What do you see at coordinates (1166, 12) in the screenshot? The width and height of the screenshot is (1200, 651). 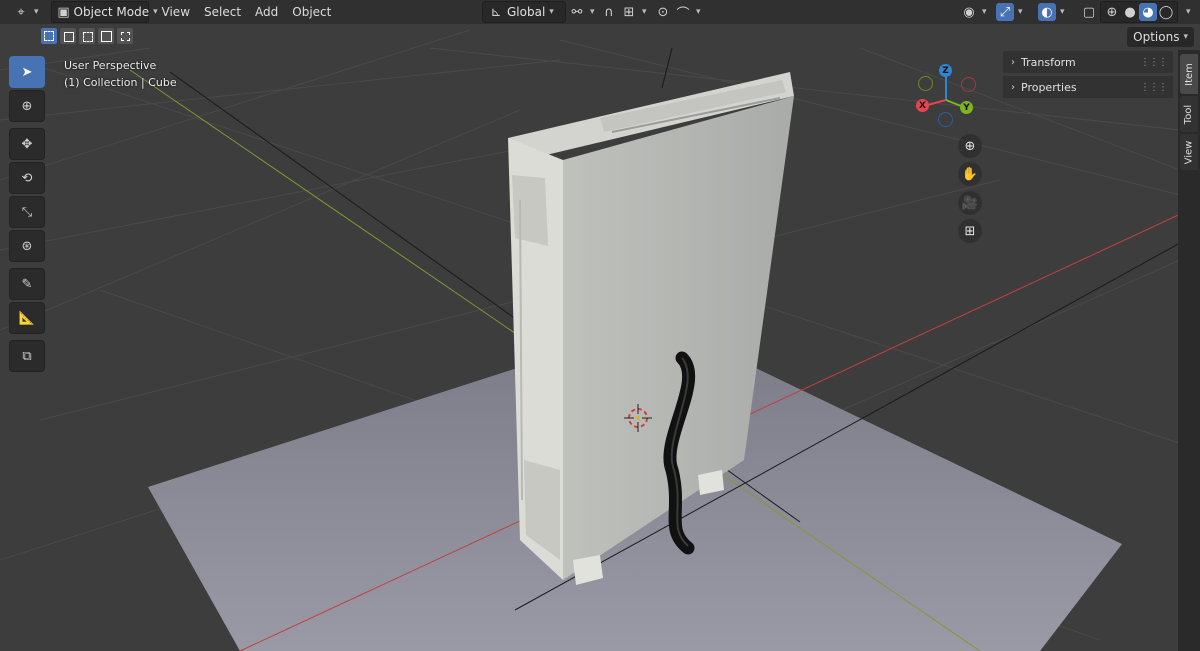 I see `rendered-shading-icon: ◯` at bounding box center [1166, 12].